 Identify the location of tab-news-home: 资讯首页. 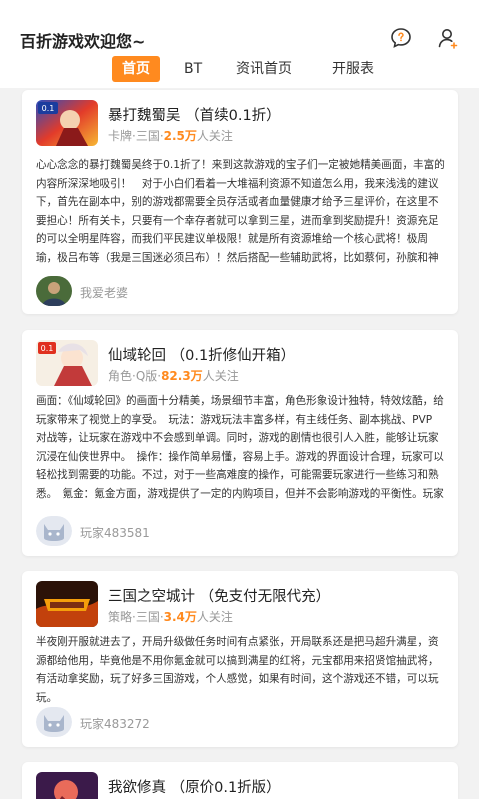
(264, 69).